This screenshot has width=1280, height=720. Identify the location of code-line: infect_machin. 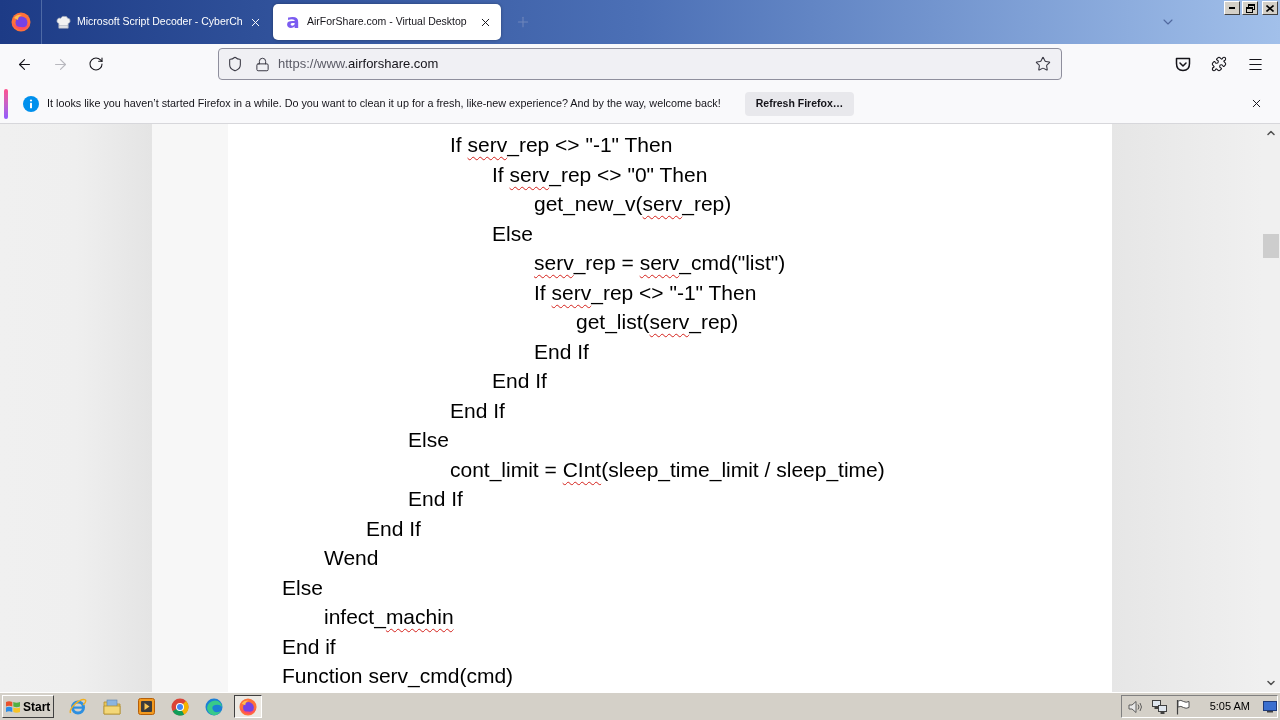
(389, 617).